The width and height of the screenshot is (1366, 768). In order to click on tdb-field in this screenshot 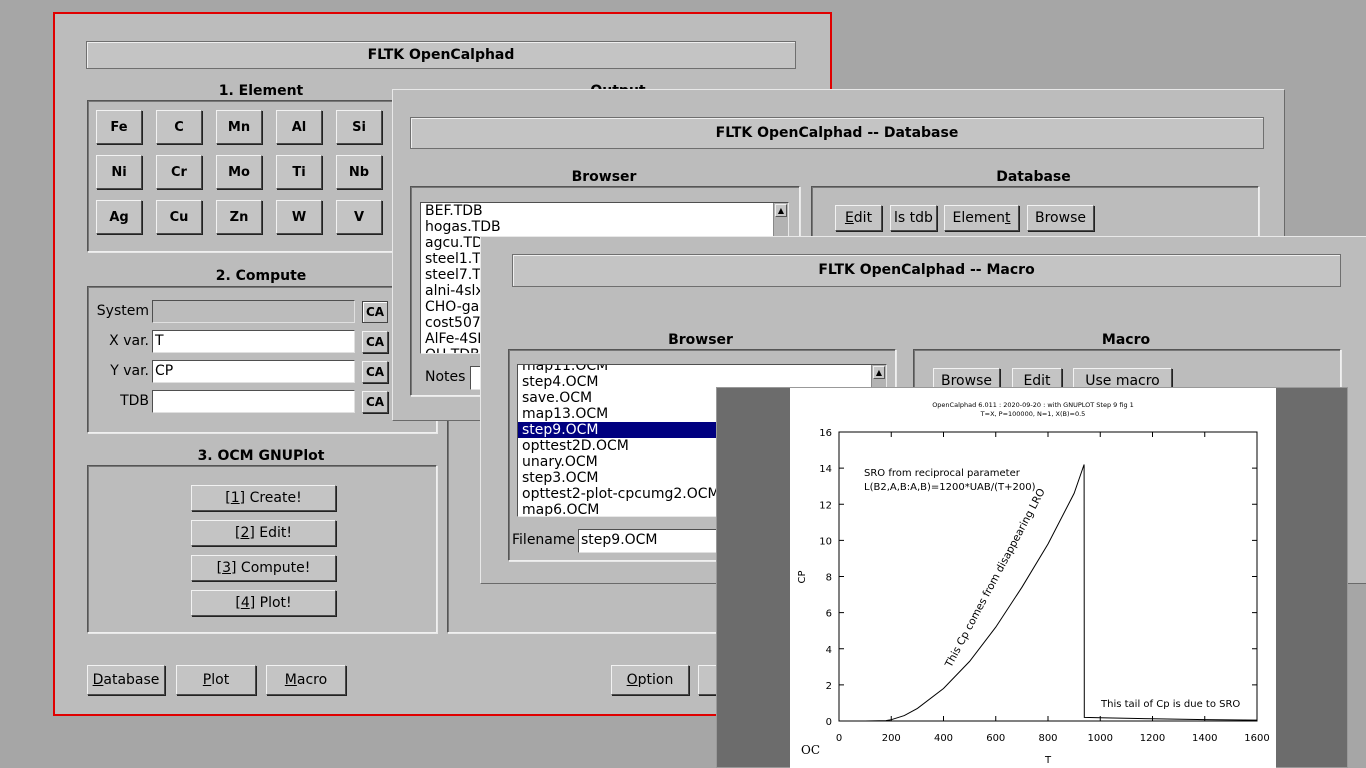, I will do `click(253, 401)`.